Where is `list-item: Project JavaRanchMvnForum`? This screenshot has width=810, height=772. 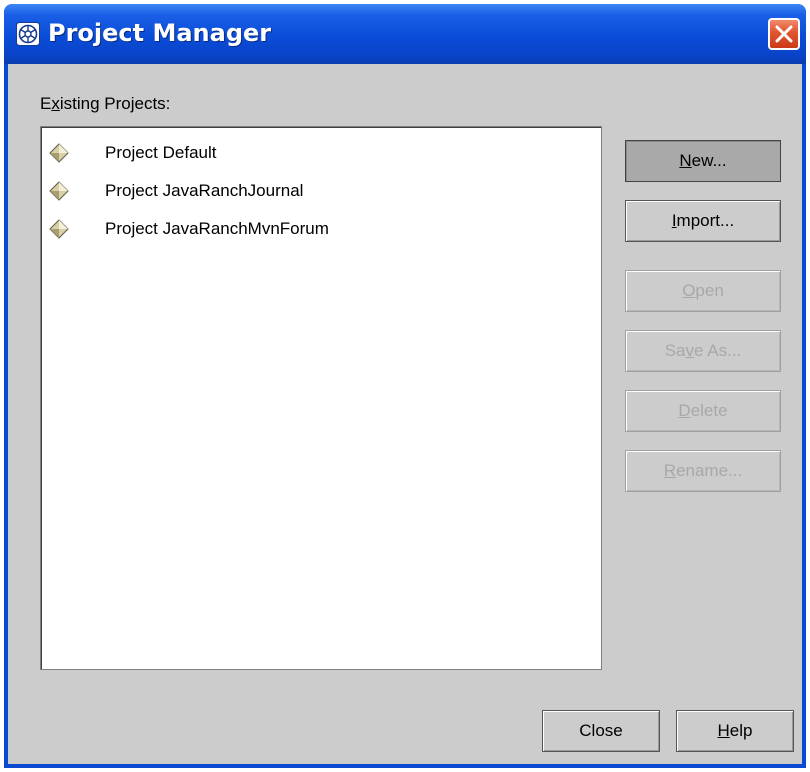
list-item: Project JavaRanchMvnForum is located at coordinates (319, 231).